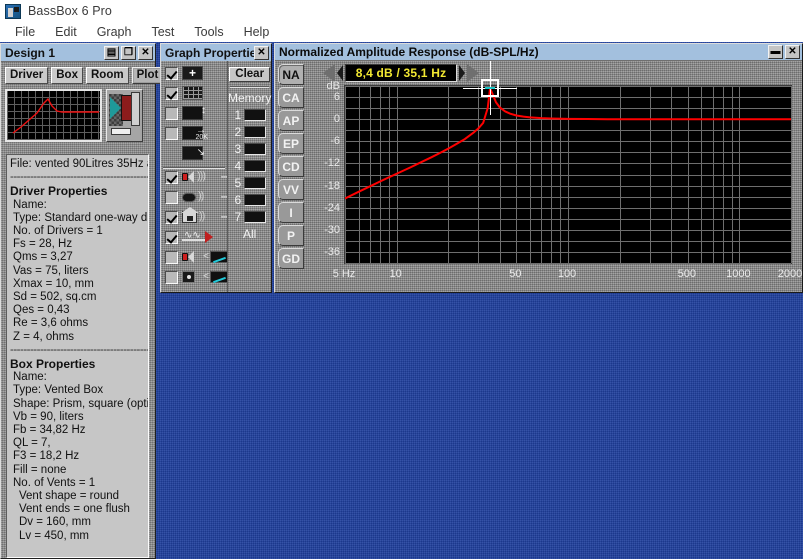 Image resolution: width=803 pixels, height=559 pixels. What do you see at coordinates (462, 73) in the screenshot?
I see `step-forward-button` at bounding box center [462, 73].